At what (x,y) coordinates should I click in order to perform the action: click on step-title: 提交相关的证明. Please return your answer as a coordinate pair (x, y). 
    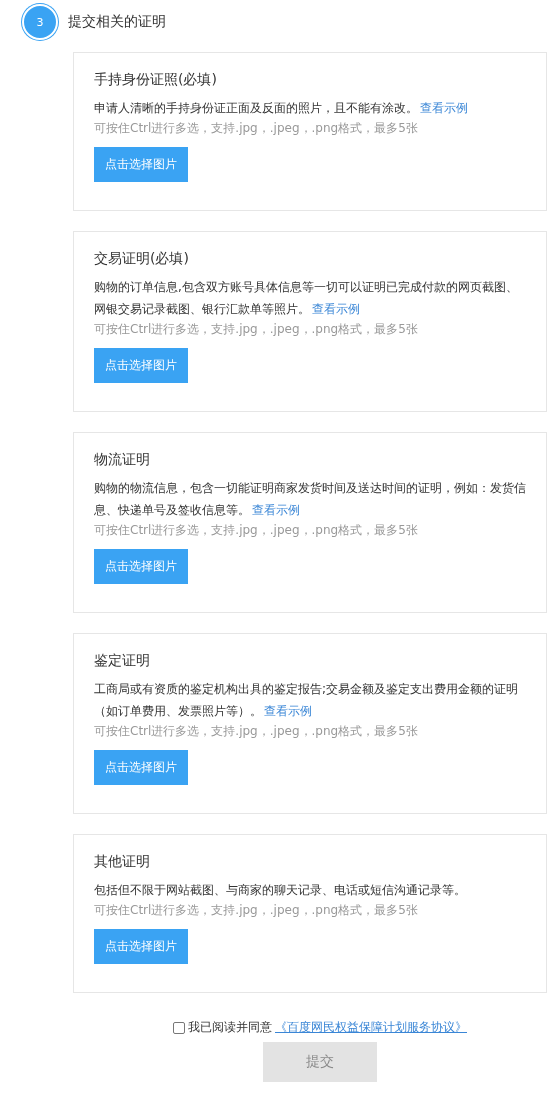
    Looking at the image, I should click on (117, 22).